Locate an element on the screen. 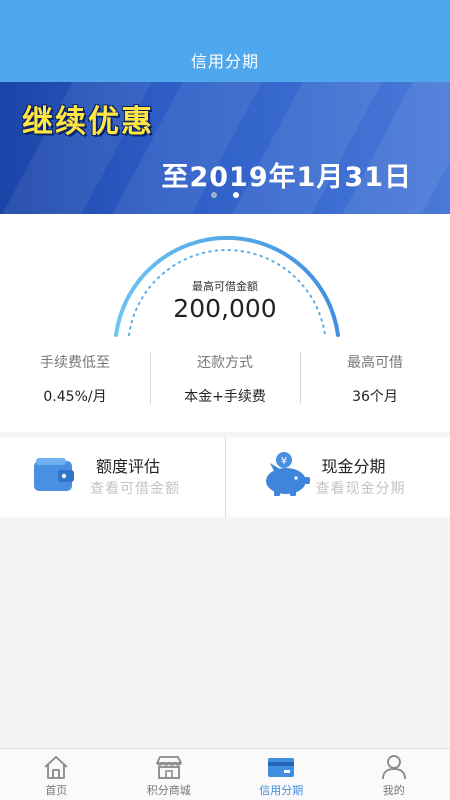  card-icon is located at coordinates (281, 767).